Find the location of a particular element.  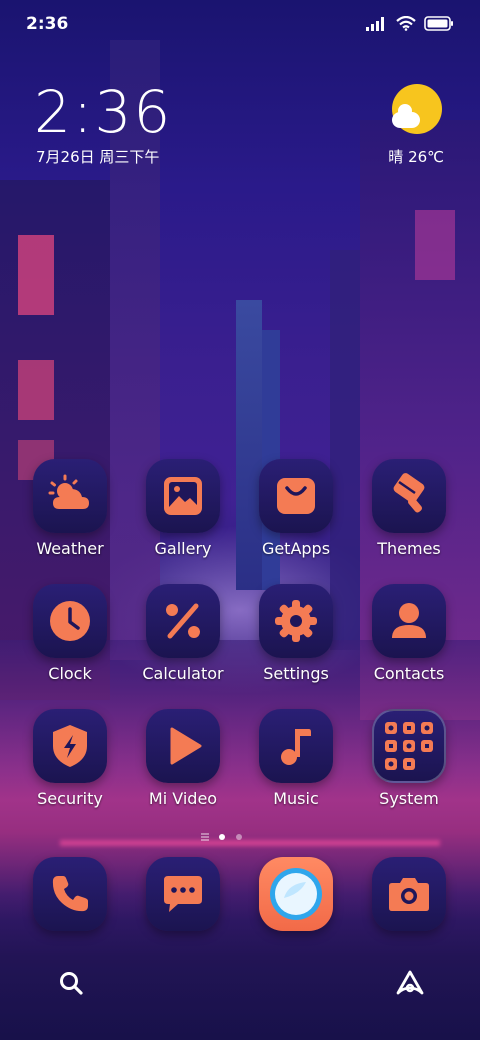

app-contacts: Contacts is located at coordinates (409, 633).